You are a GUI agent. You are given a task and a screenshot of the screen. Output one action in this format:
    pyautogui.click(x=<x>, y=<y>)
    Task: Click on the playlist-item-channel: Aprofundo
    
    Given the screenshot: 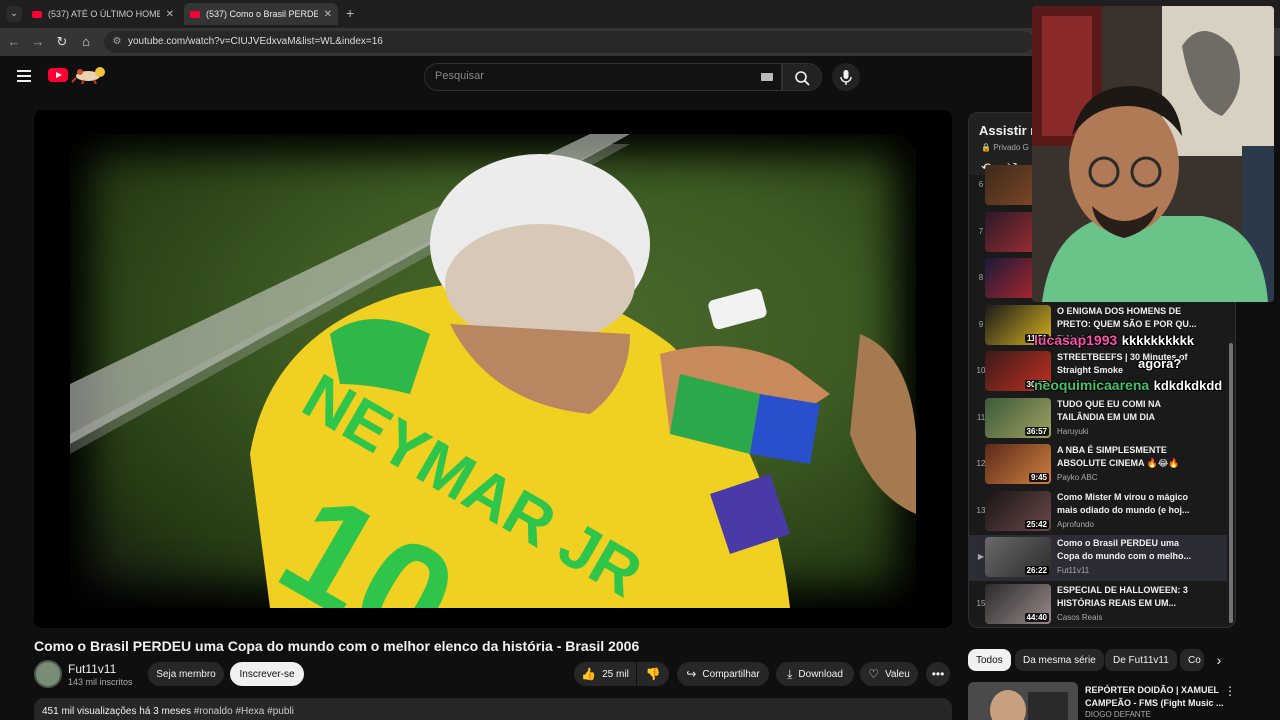 What is the action you would take?
    pyautogui.click(x=1075, y=524)
    